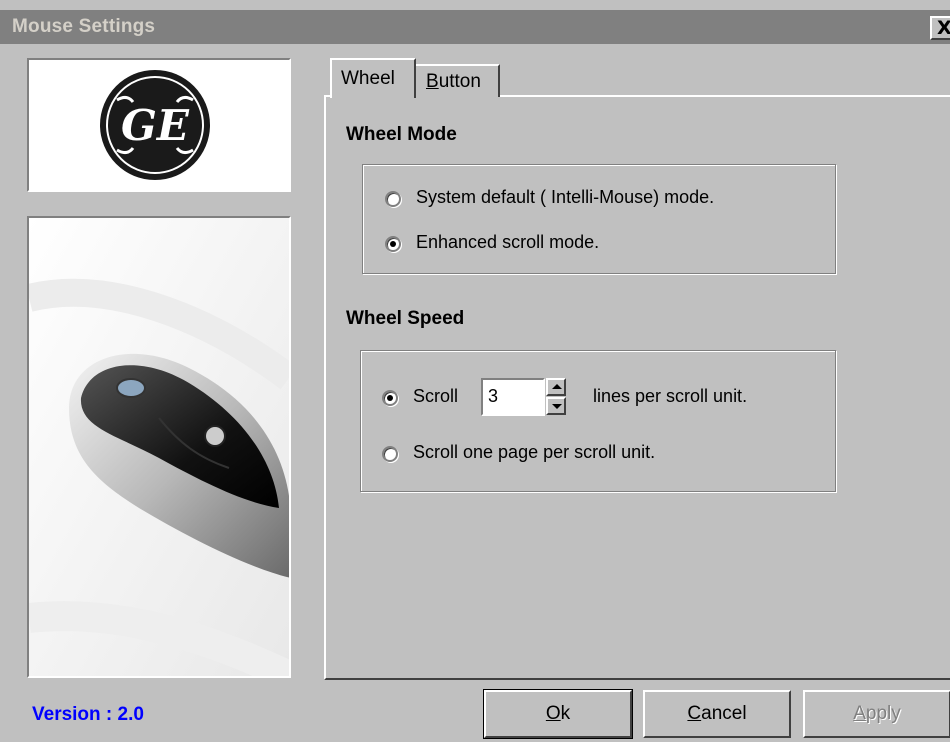 The image size is (950, 742). What do you see at coordinates (558, 714) in the screenshot?
I see `ok-button: Ok` at bounding box center [558, 714].